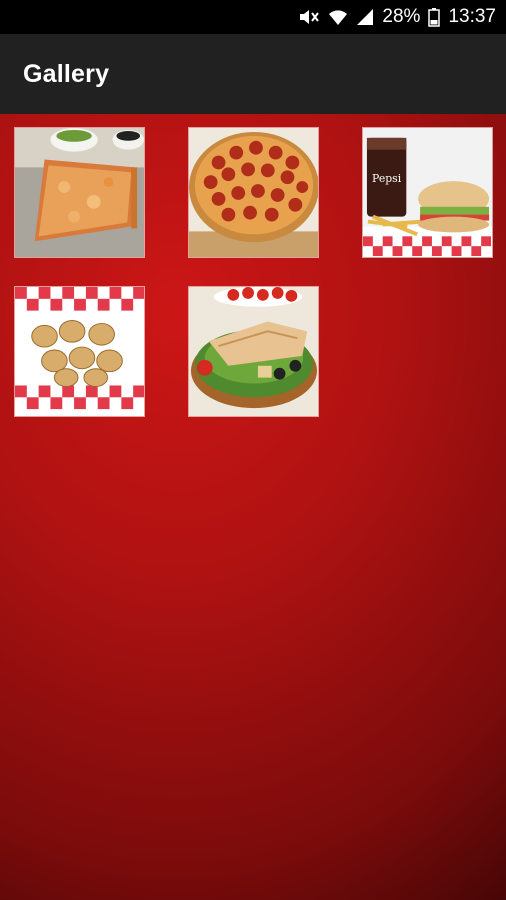 The image size is (506, 900). What do you see at coordinates (253, 74) in the screenshot?
I see `app-bar: Gallery` at bounding box center [253, 74].